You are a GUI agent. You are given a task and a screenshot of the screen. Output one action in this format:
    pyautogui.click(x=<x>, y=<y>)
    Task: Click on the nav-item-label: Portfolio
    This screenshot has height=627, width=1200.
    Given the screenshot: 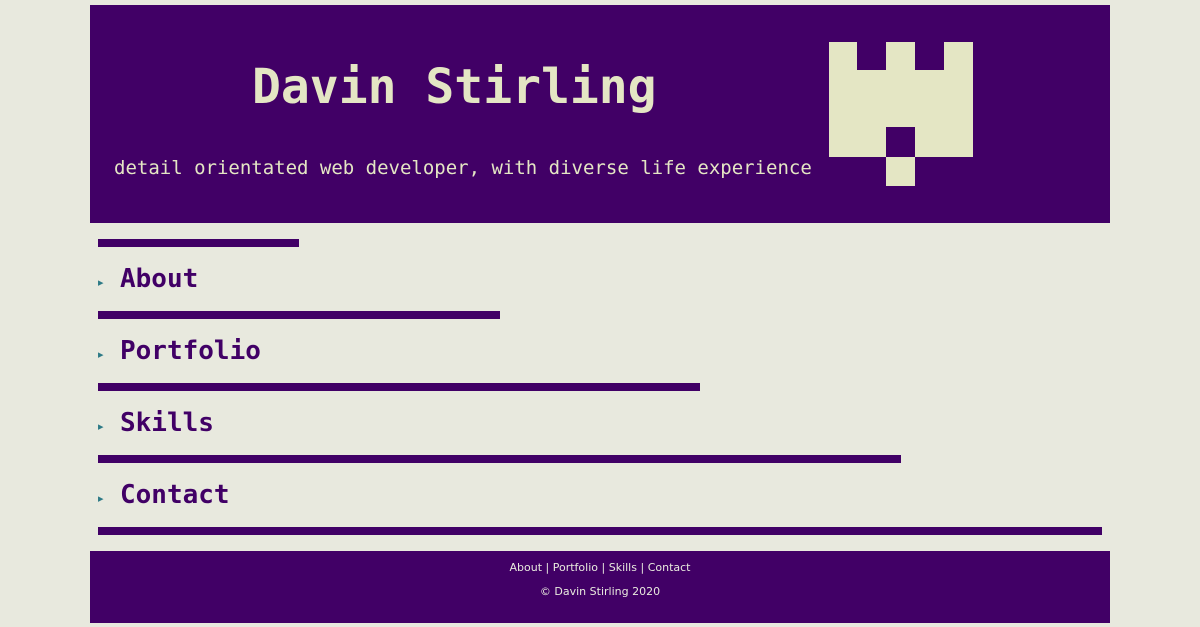 What is the action you would take?
    pyautogui.click(x=190, y=351)
    